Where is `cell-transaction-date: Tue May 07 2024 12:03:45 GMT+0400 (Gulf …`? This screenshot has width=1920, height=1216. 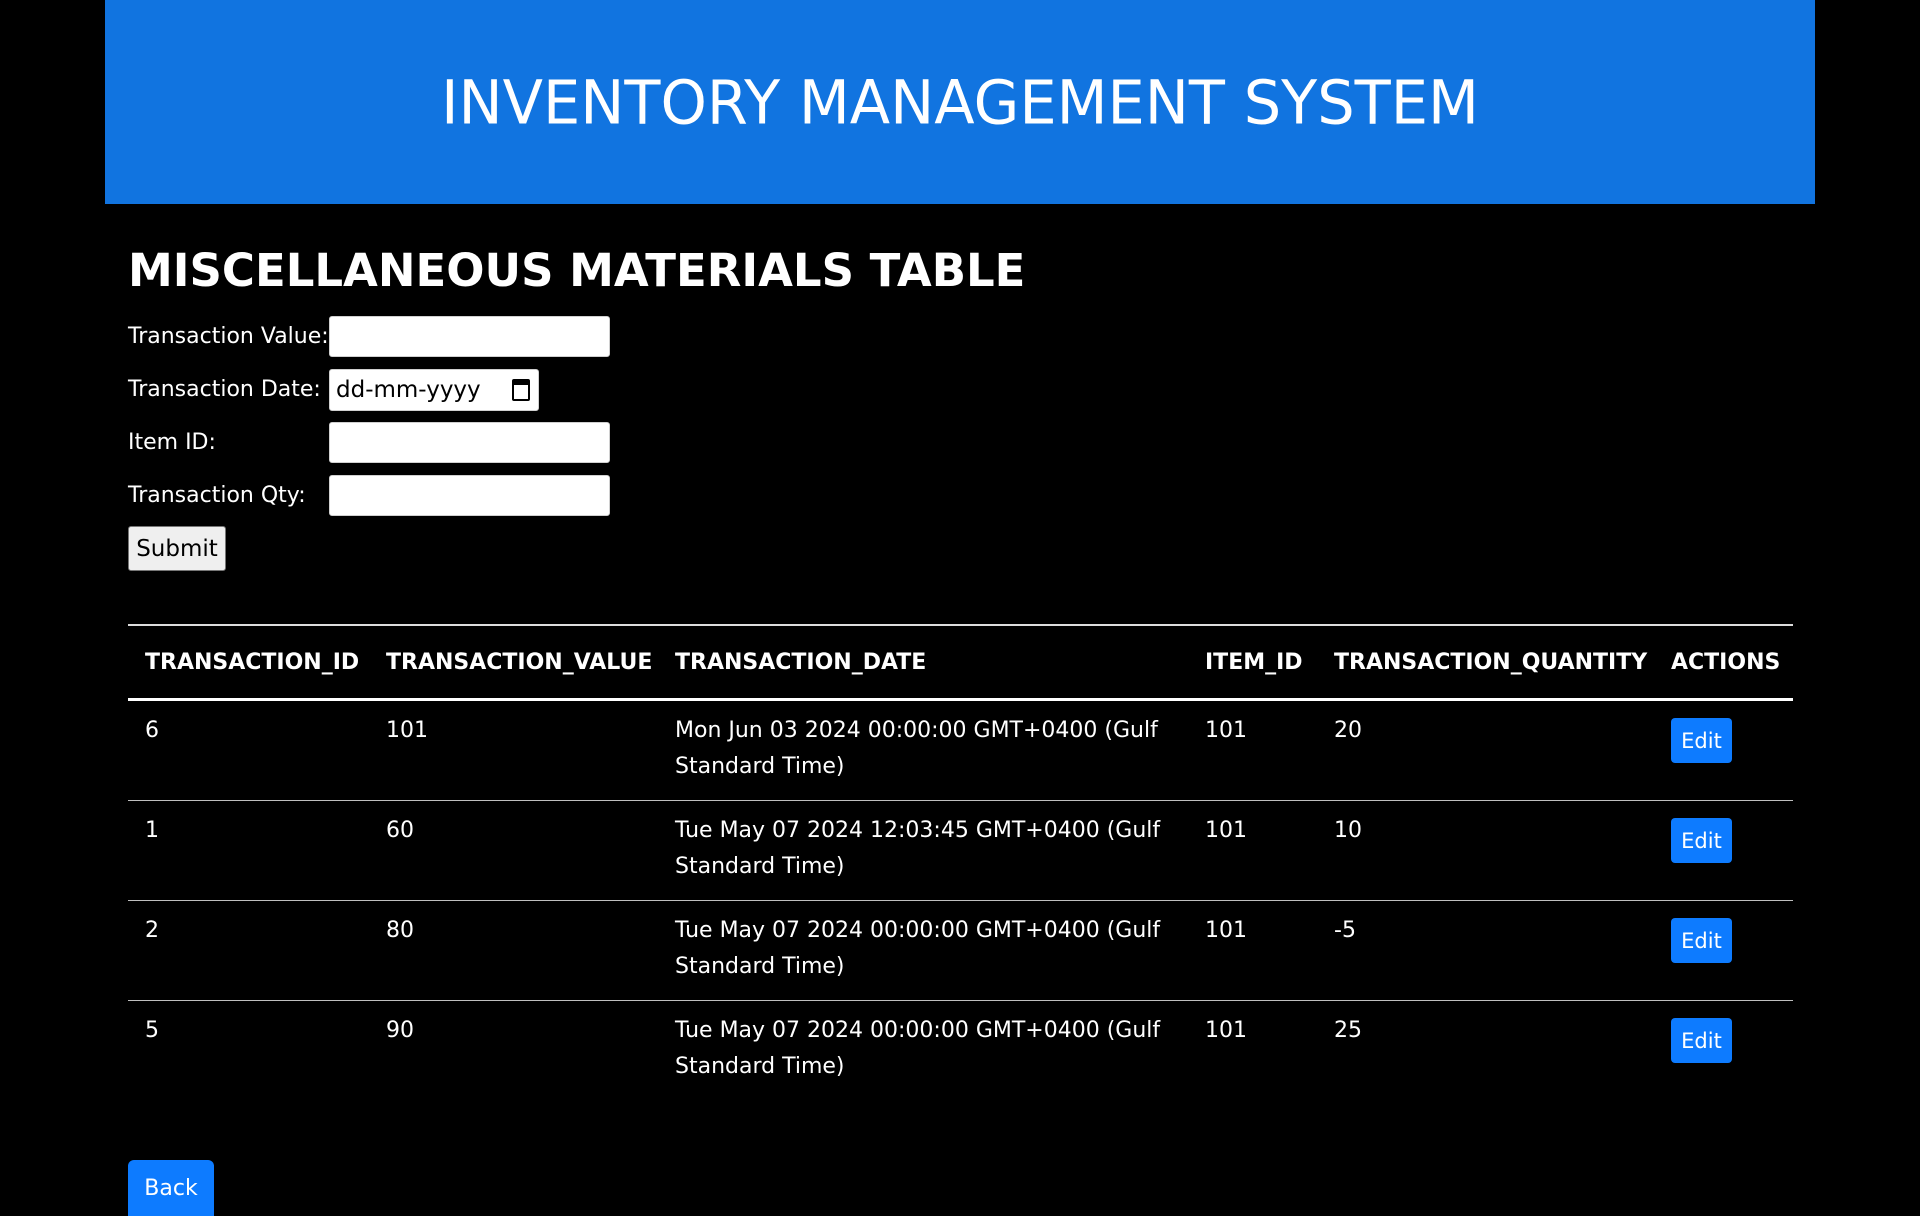 cell-transaction-date: Tue May 07 2024 12:03:45 GMT+0400 (Gulf … is located at coordinates (923, 850).